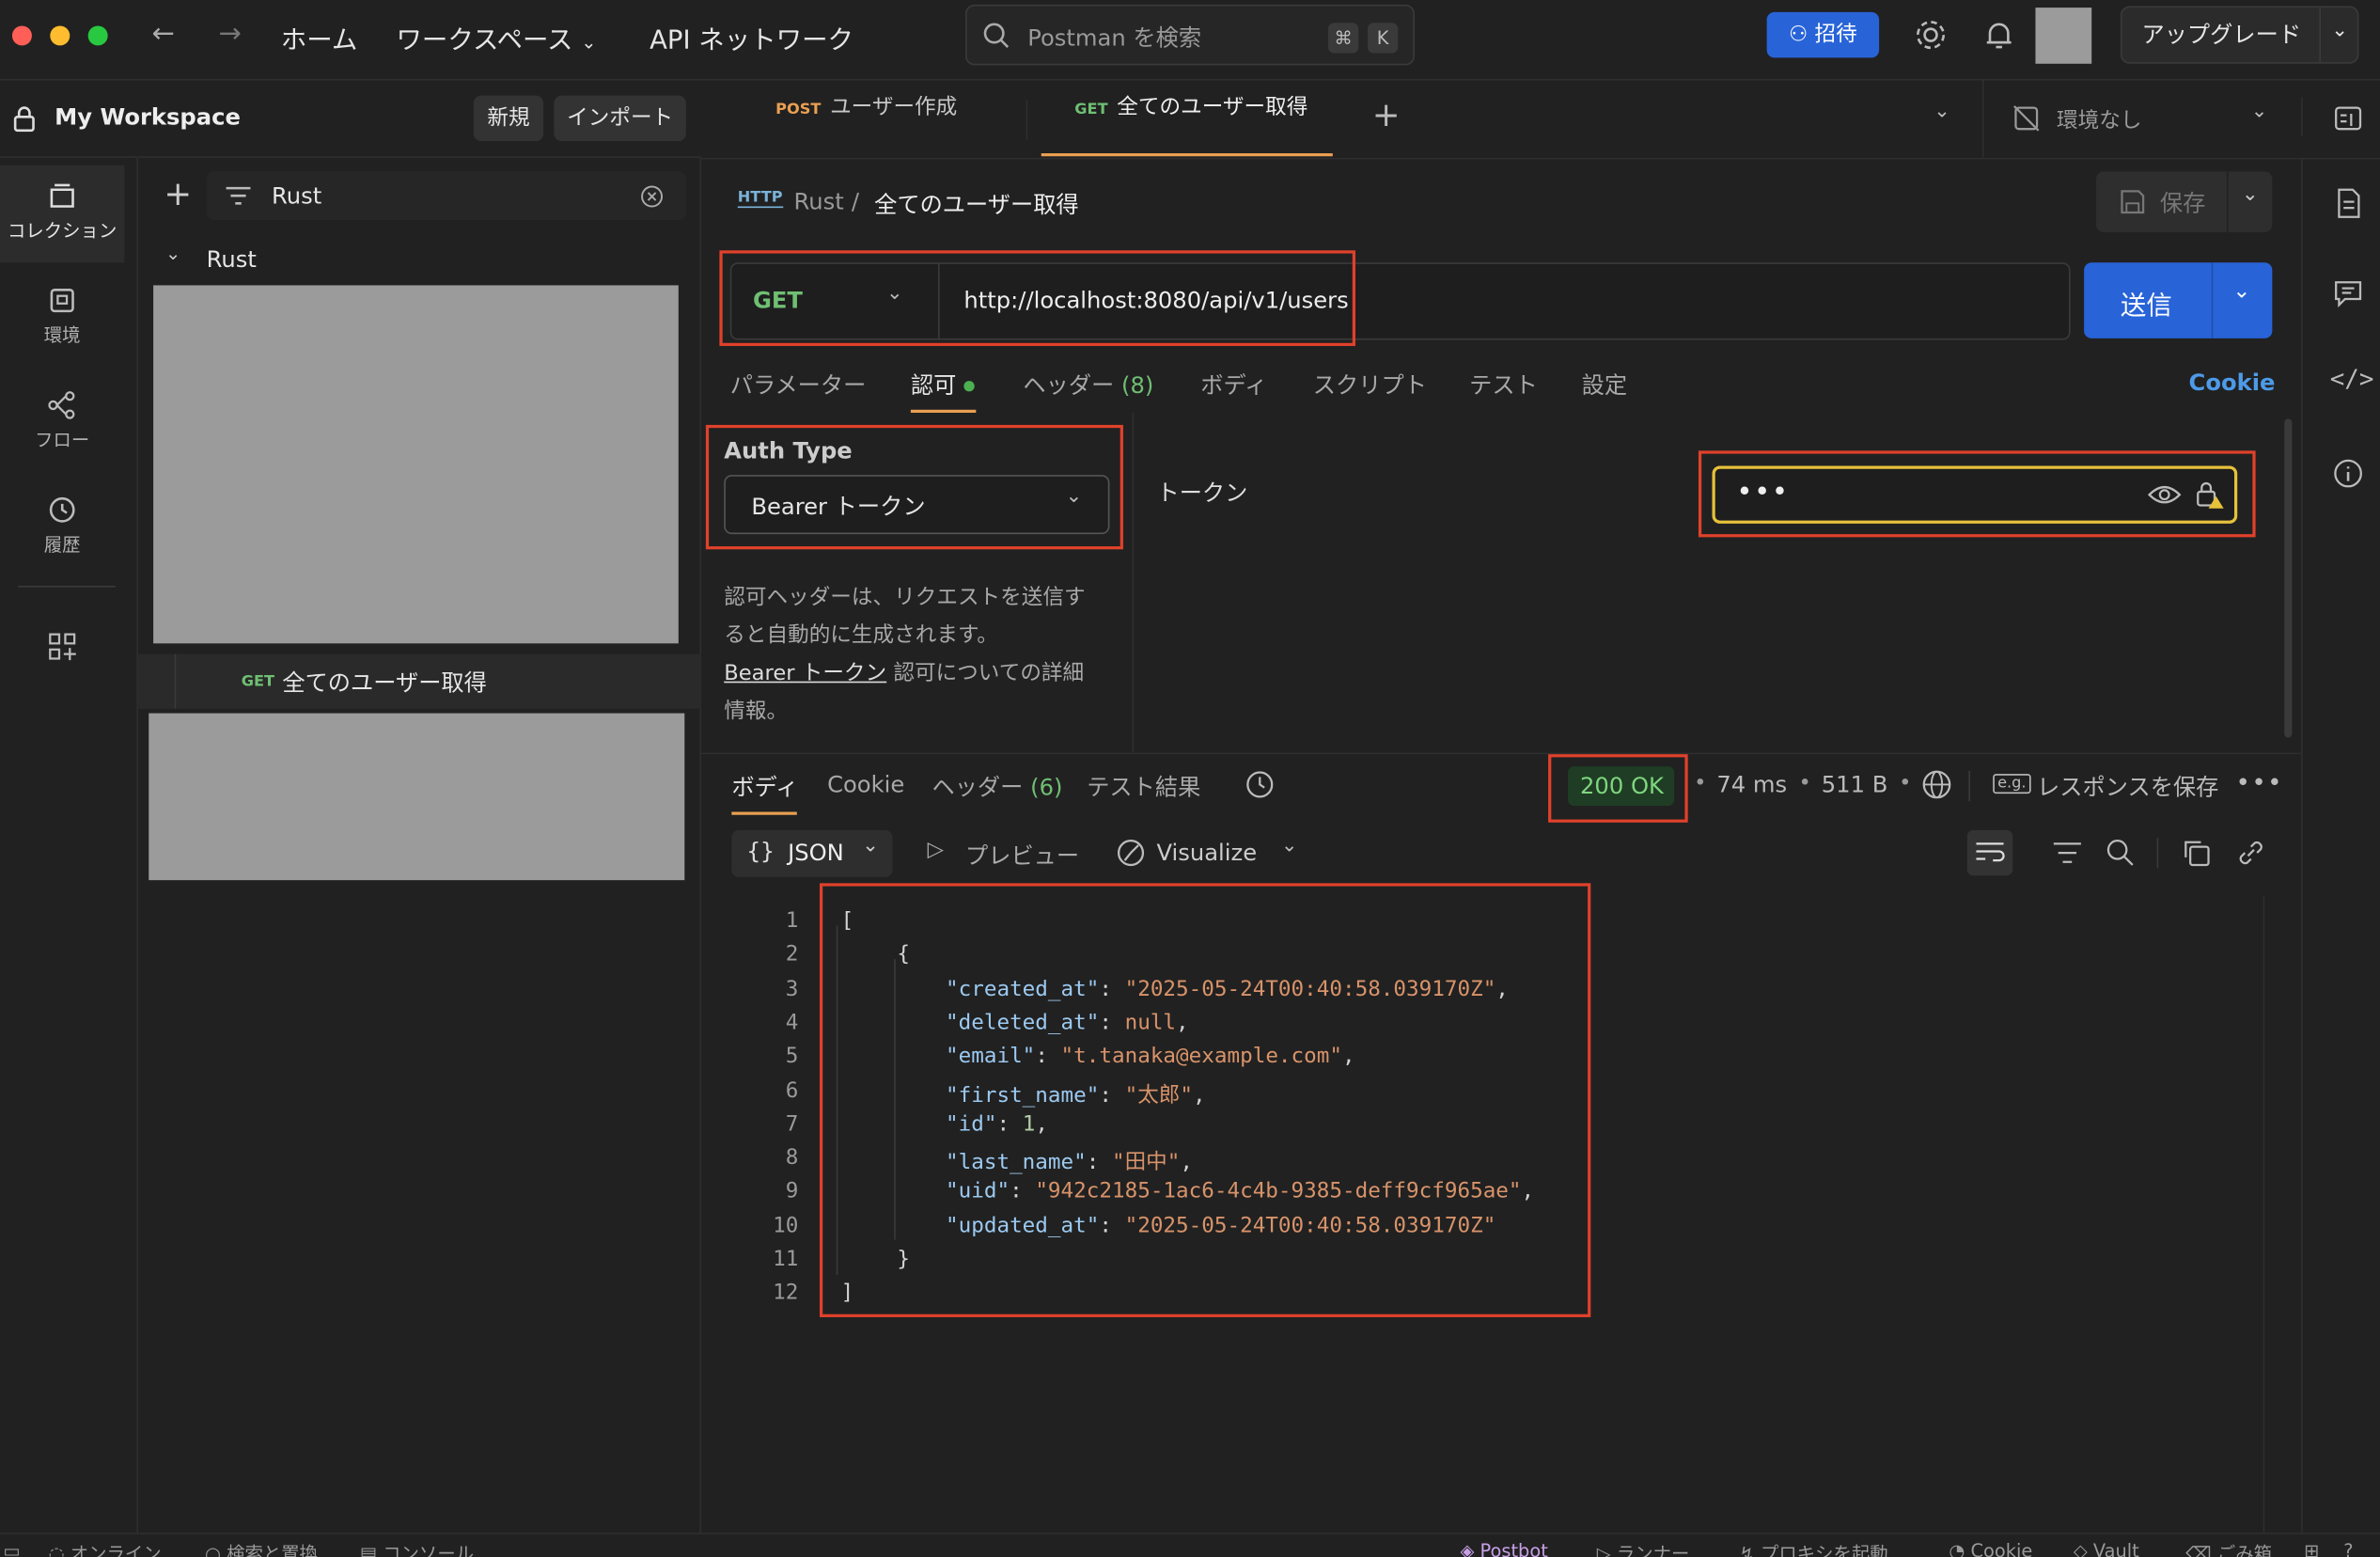 This screenshot has height=1557, width=2380. I want to click on save-response-button: レスポンスを保存, so click(2127, 787).